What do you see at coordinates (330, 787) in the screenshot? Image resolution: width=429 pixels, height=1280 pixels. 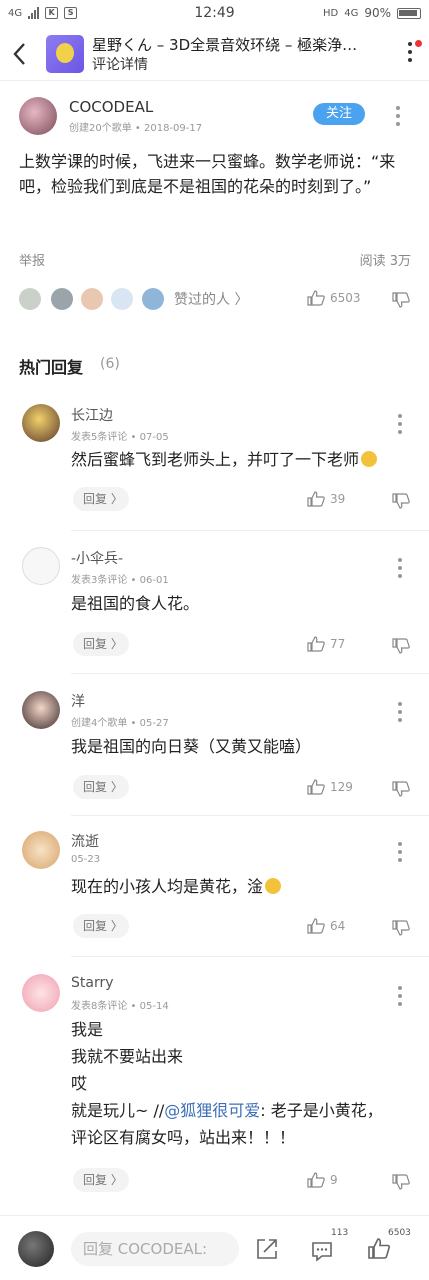 I see `like-button: 129` at bounding box center [330, 787].